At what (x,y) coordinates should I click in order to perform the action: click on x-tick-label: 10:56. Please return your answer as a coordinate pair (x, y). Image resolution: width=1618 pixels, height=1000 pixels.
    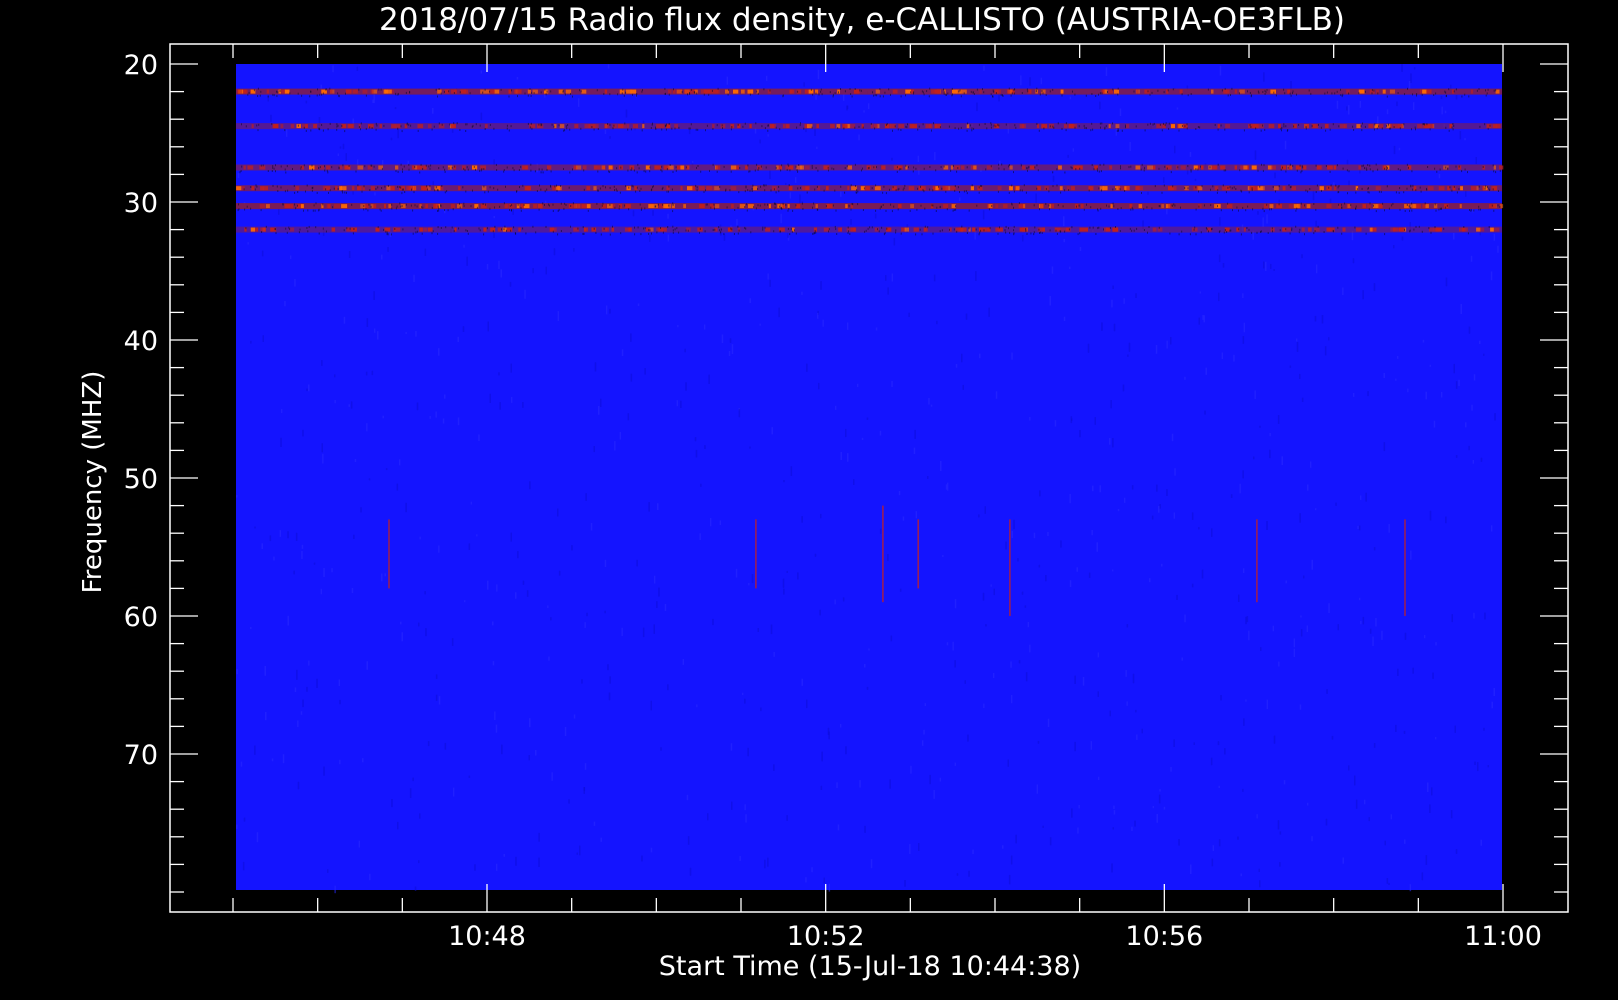
    Looking at the image, I should click on (1164, 936).